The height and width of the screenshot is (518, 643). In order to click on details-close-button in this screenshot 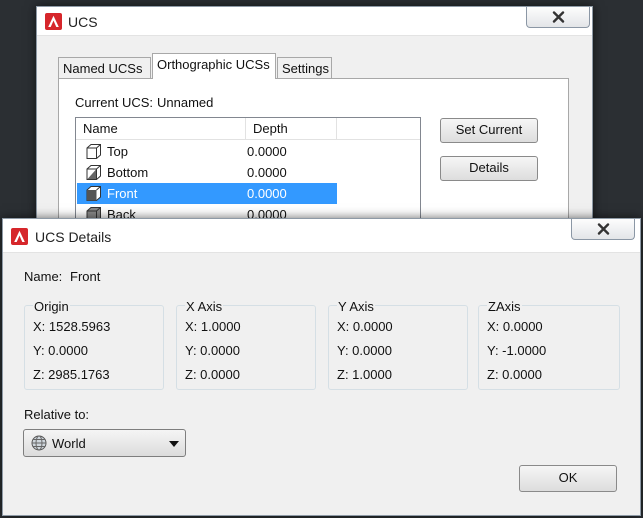, I will do `click(603, 229)`.